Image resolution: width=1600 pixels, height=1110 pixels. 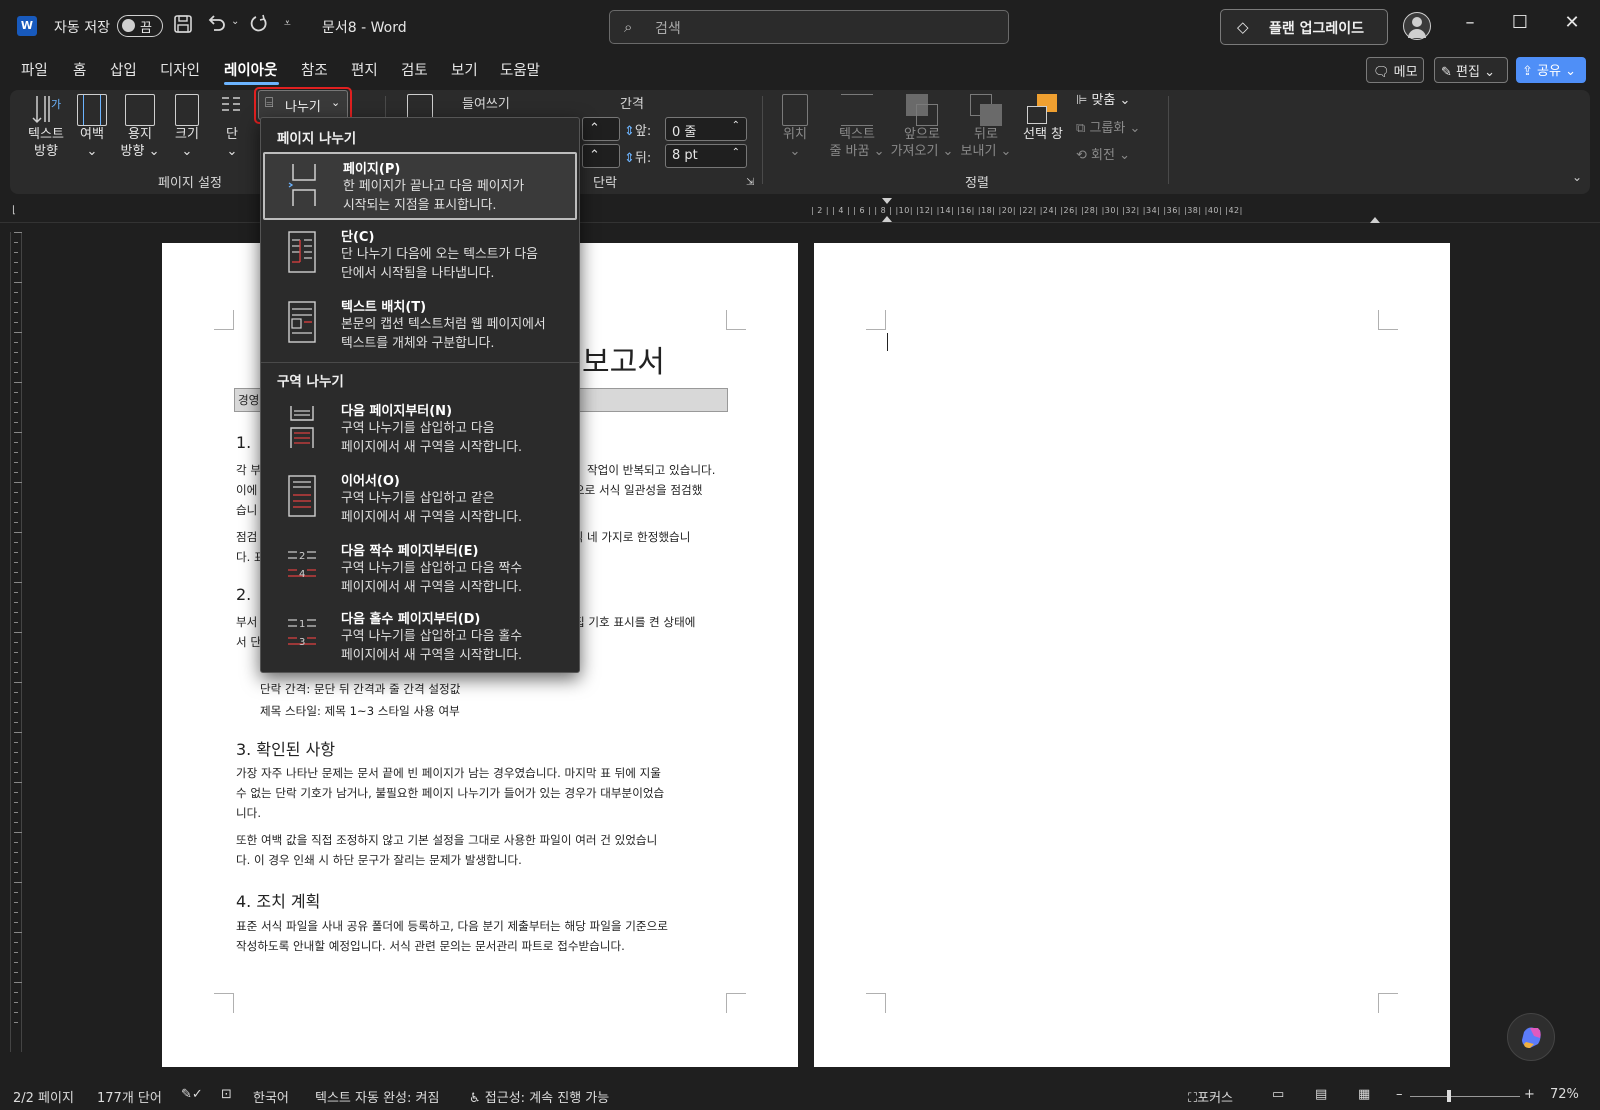 I want to click on upgrade-plan-button: ◇ 플랜 업그레이드, so click(x=1304, y=27).